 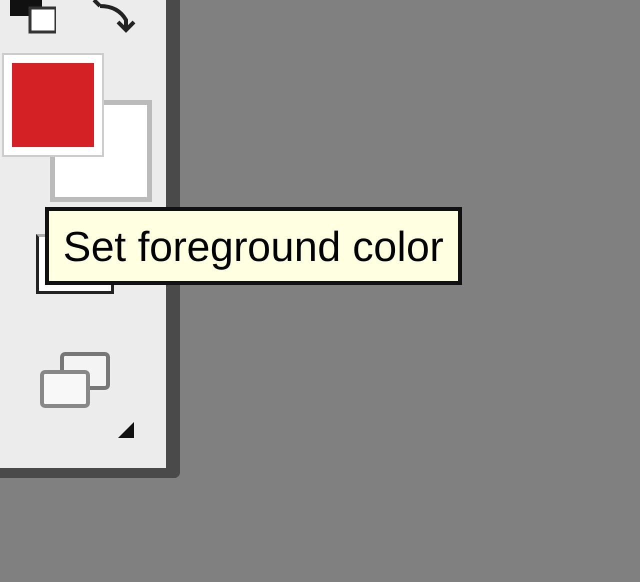 I want to click on tooltip: Set foreground color, so click(x=253, y=246).